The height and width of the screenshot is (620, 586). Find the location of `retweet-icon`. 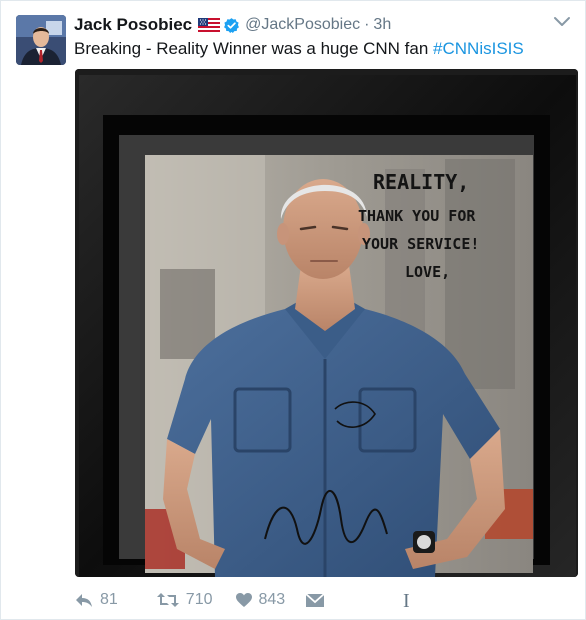

retweet-icon is located at coordinates (167, 600).